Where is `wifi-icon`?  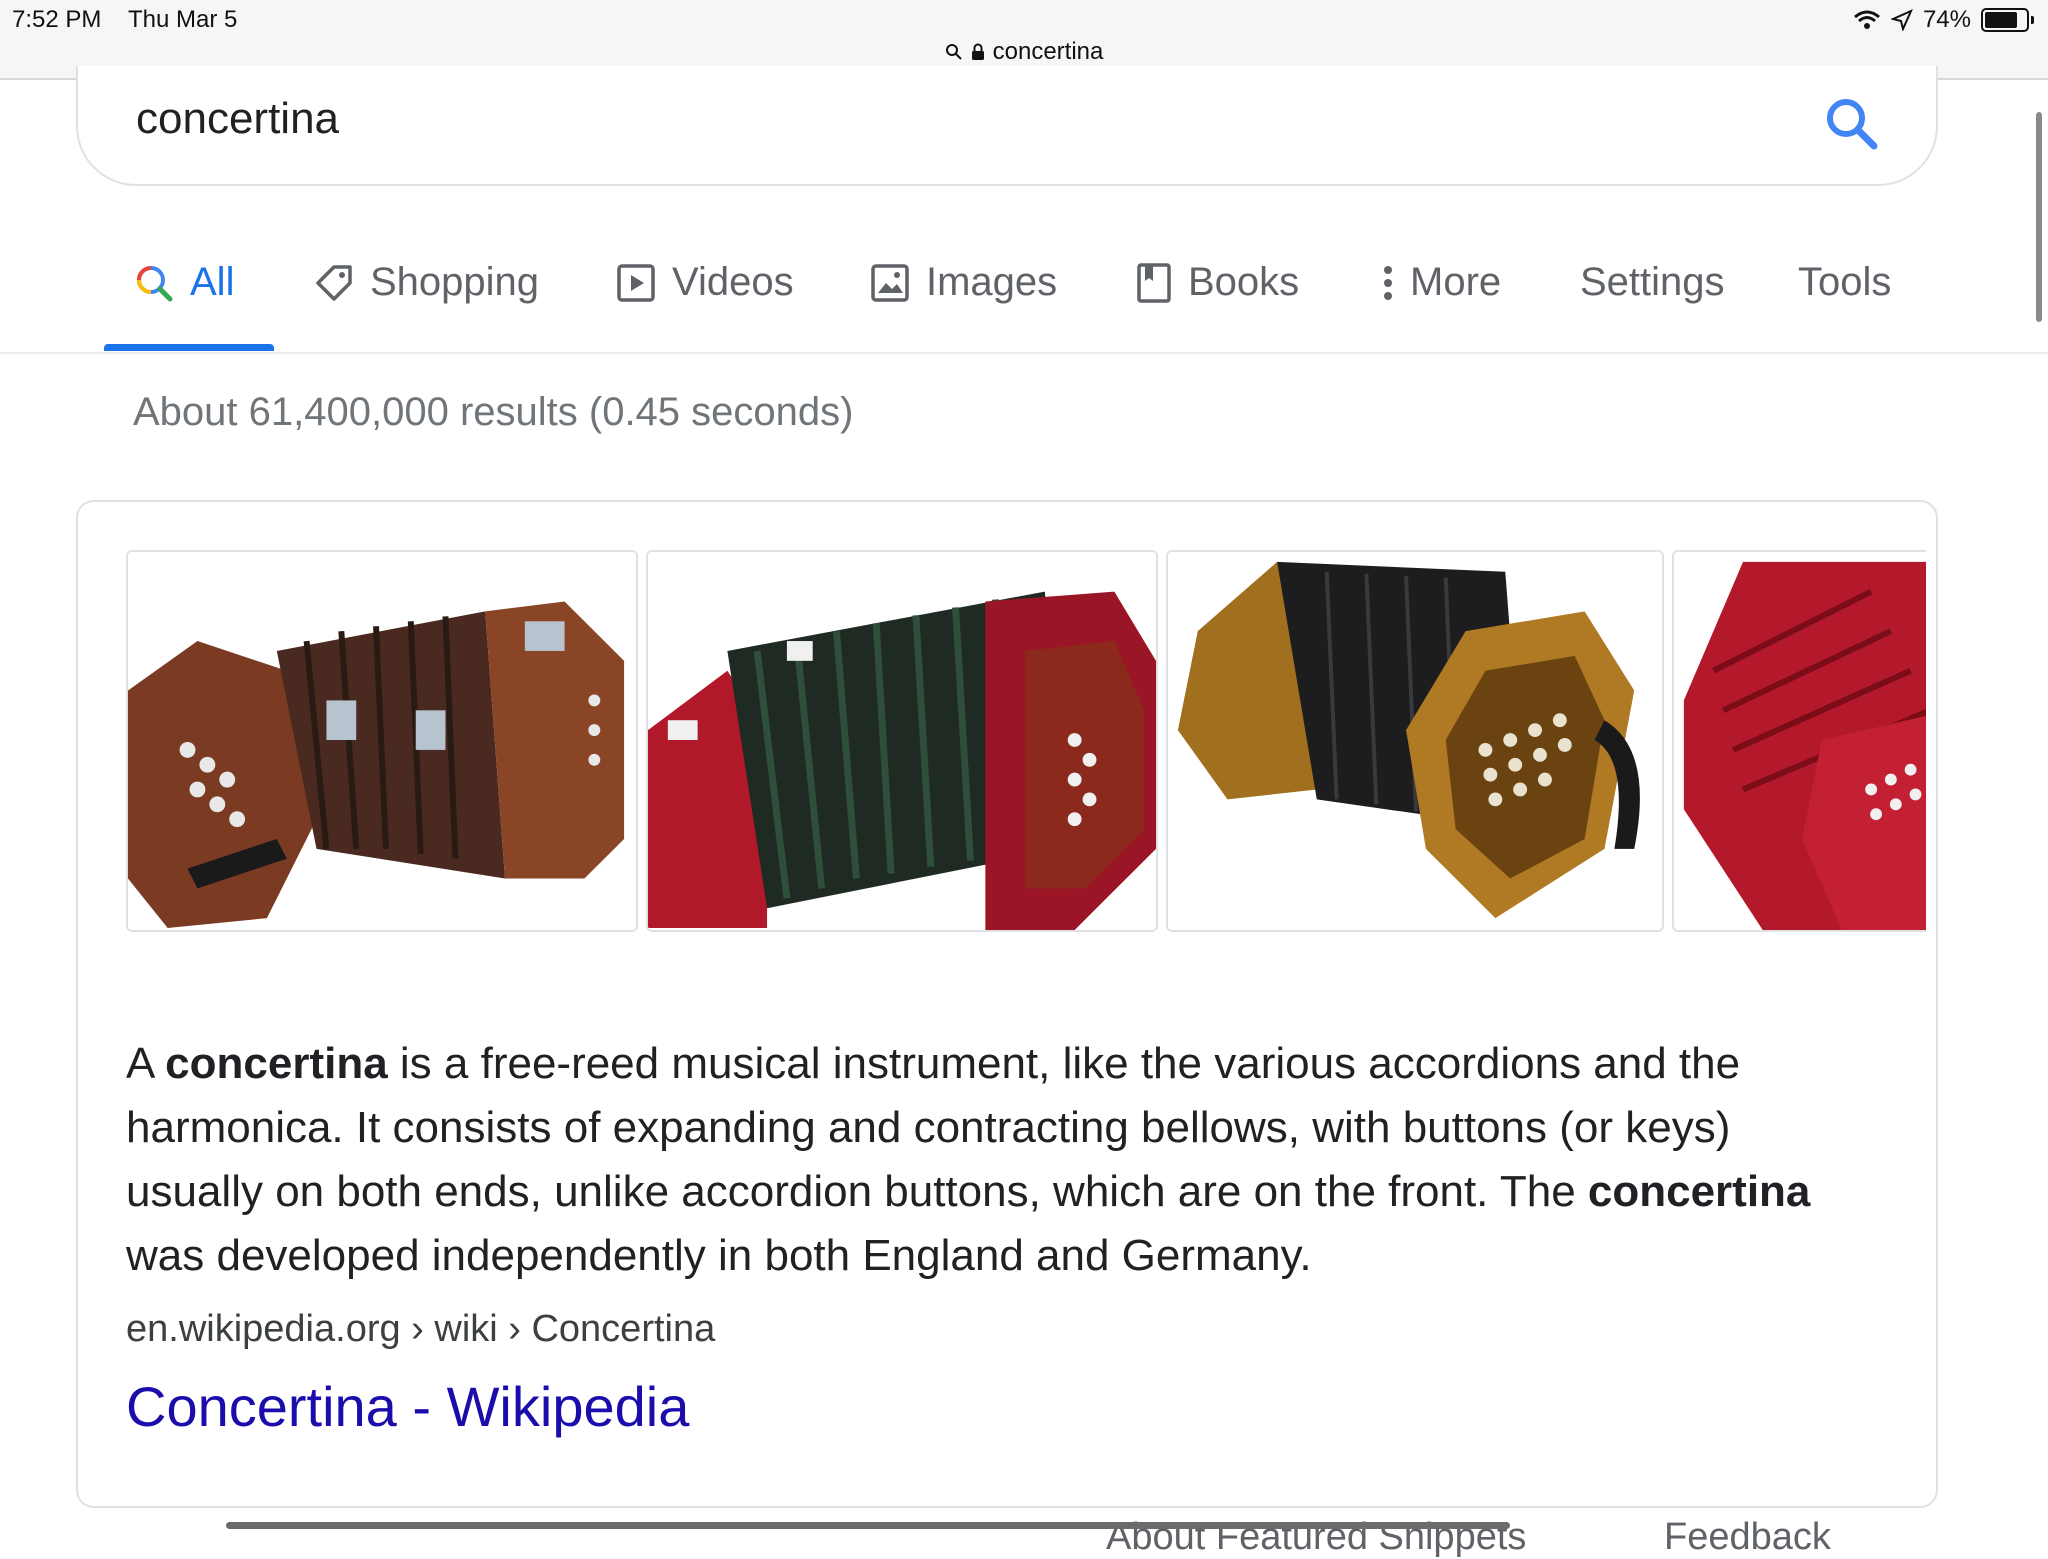 wifi-icon is located at coordinates (1866, 19).